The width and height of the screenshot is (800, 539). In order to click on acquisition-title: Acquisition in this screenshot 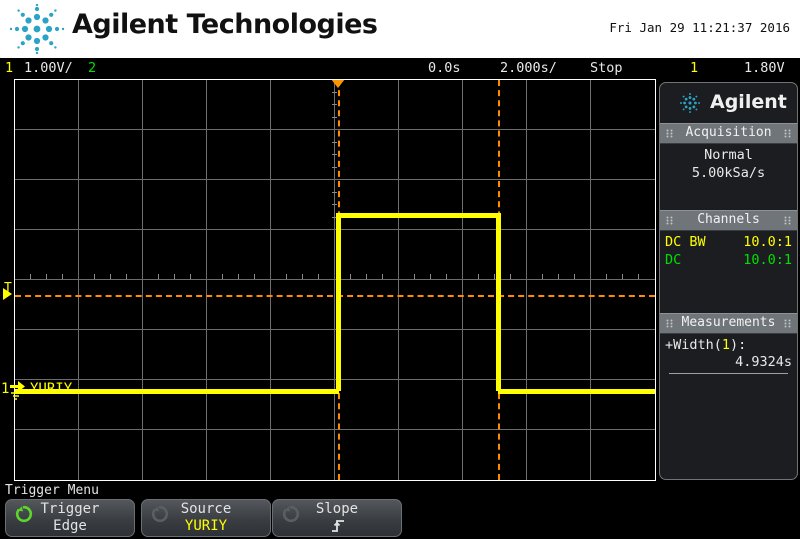, I will do `click(728, 132)`.